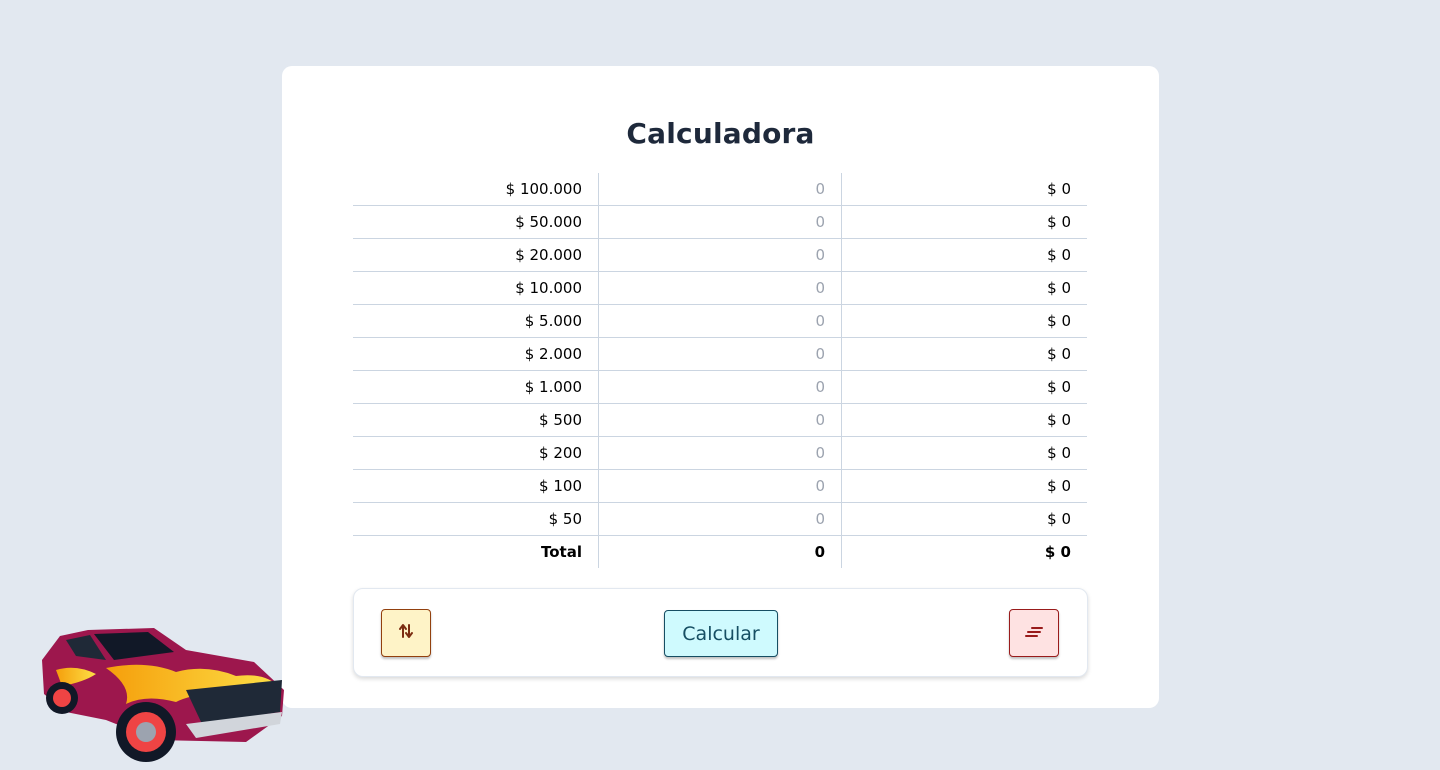  I want to click on calculate-button: Calcular, so click(721, 633).